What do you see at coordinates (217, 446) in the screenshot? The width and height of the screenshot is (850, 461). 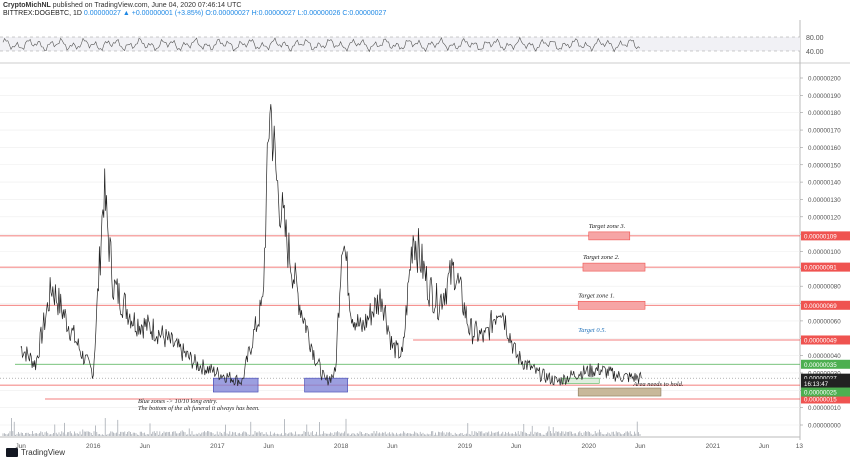 I see `time-axis-label: 2017` at bounding box center [217, 446].